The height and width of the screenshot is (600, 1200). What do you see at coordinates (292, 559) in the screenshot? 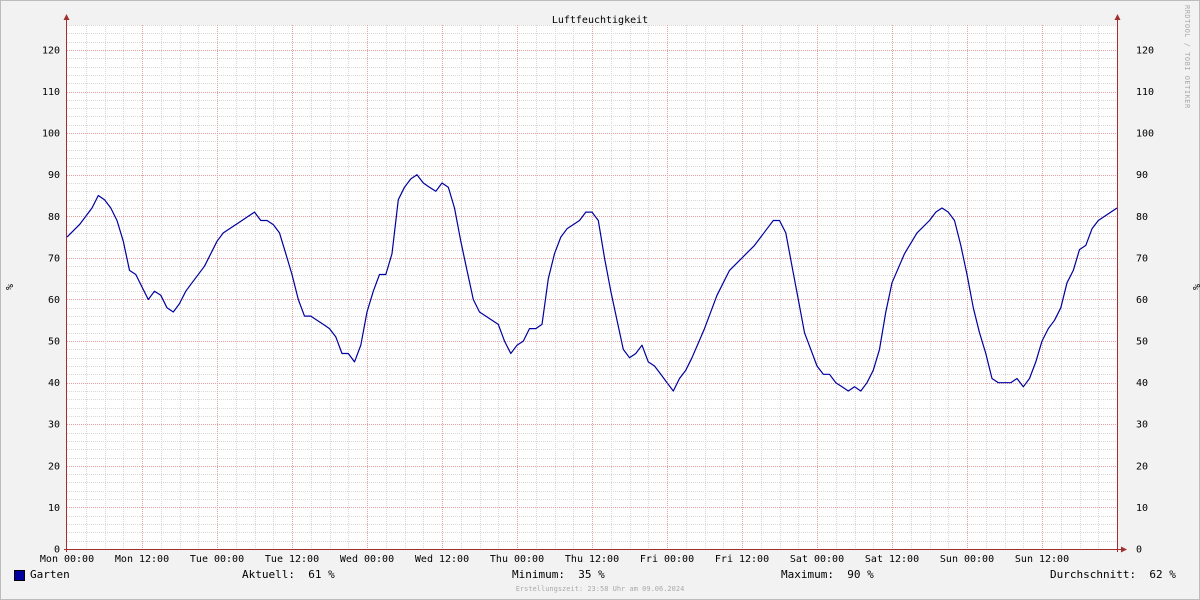
I see `x-tick-label: Tue 12:00` at bounding box center [292, 559].